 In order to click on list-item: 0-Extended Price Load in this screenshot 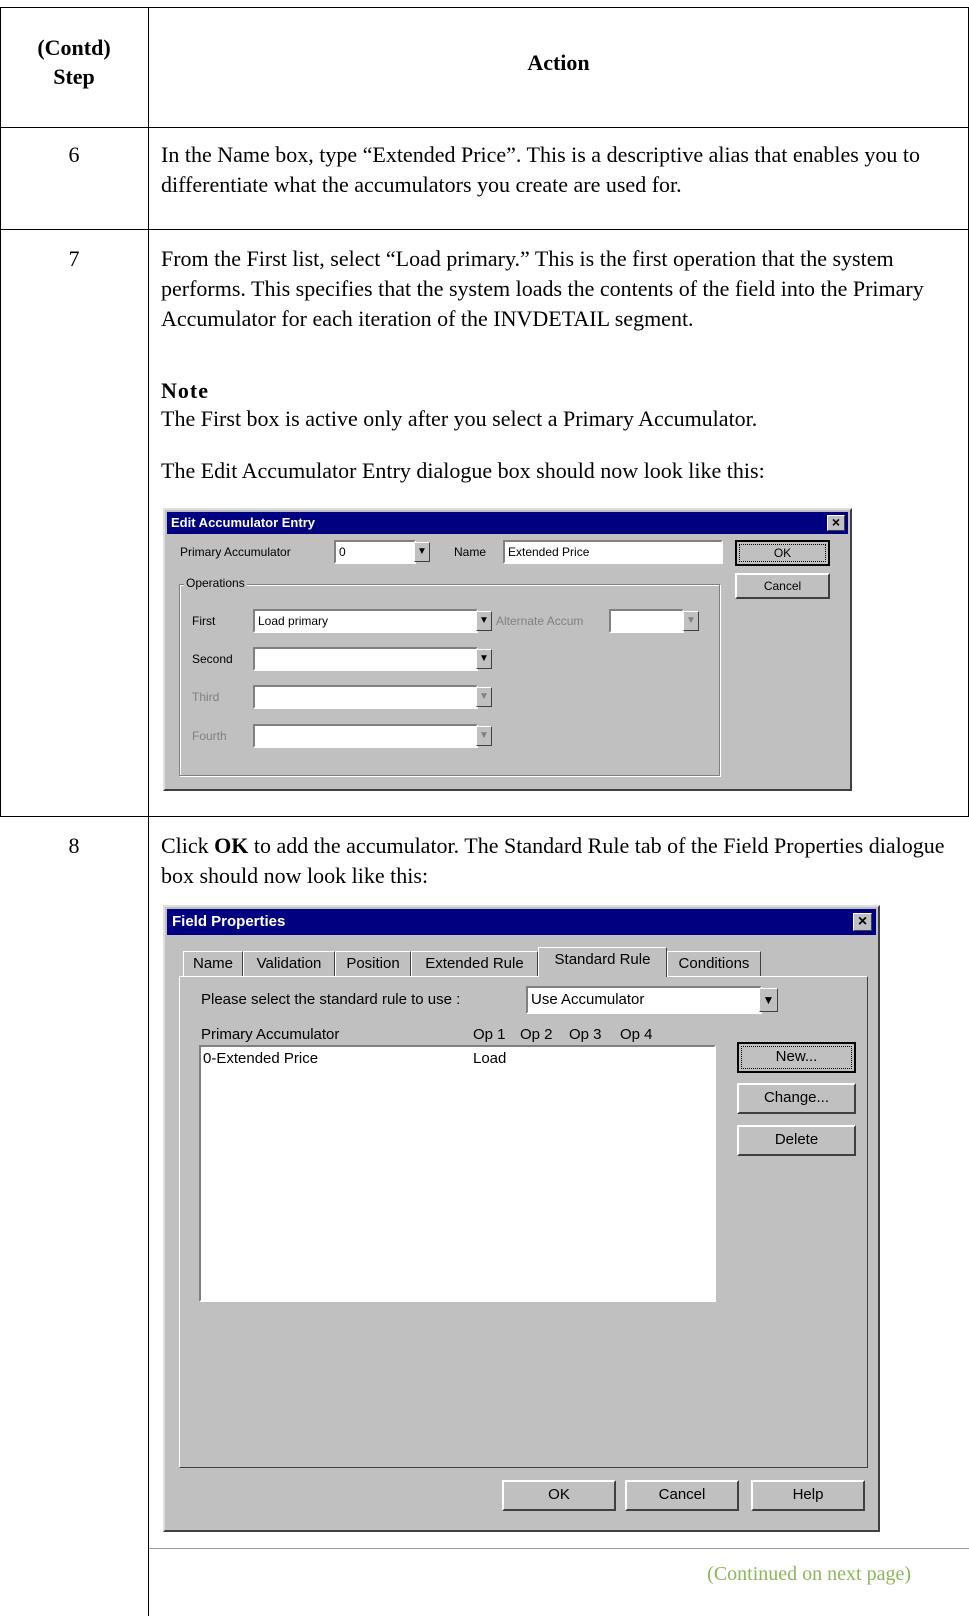, I will do `click(458, 1059)`.